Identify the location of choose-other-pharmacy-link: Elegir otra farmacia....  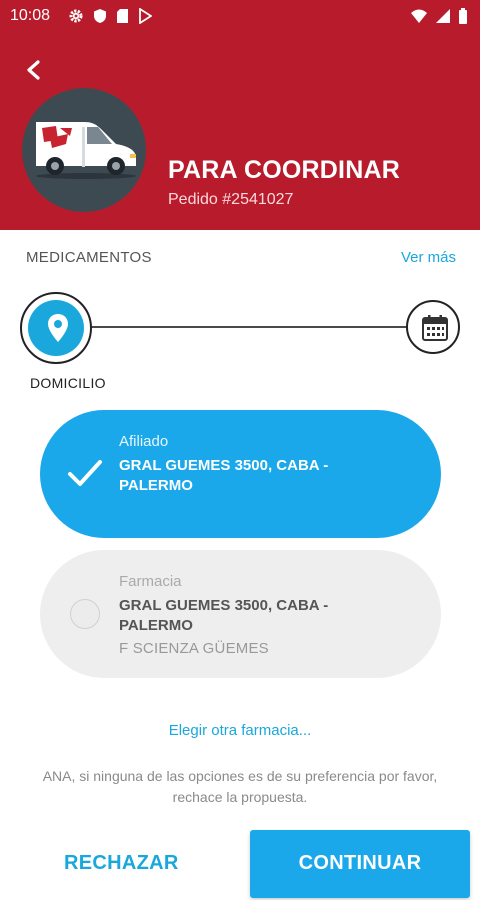
(240, 730).